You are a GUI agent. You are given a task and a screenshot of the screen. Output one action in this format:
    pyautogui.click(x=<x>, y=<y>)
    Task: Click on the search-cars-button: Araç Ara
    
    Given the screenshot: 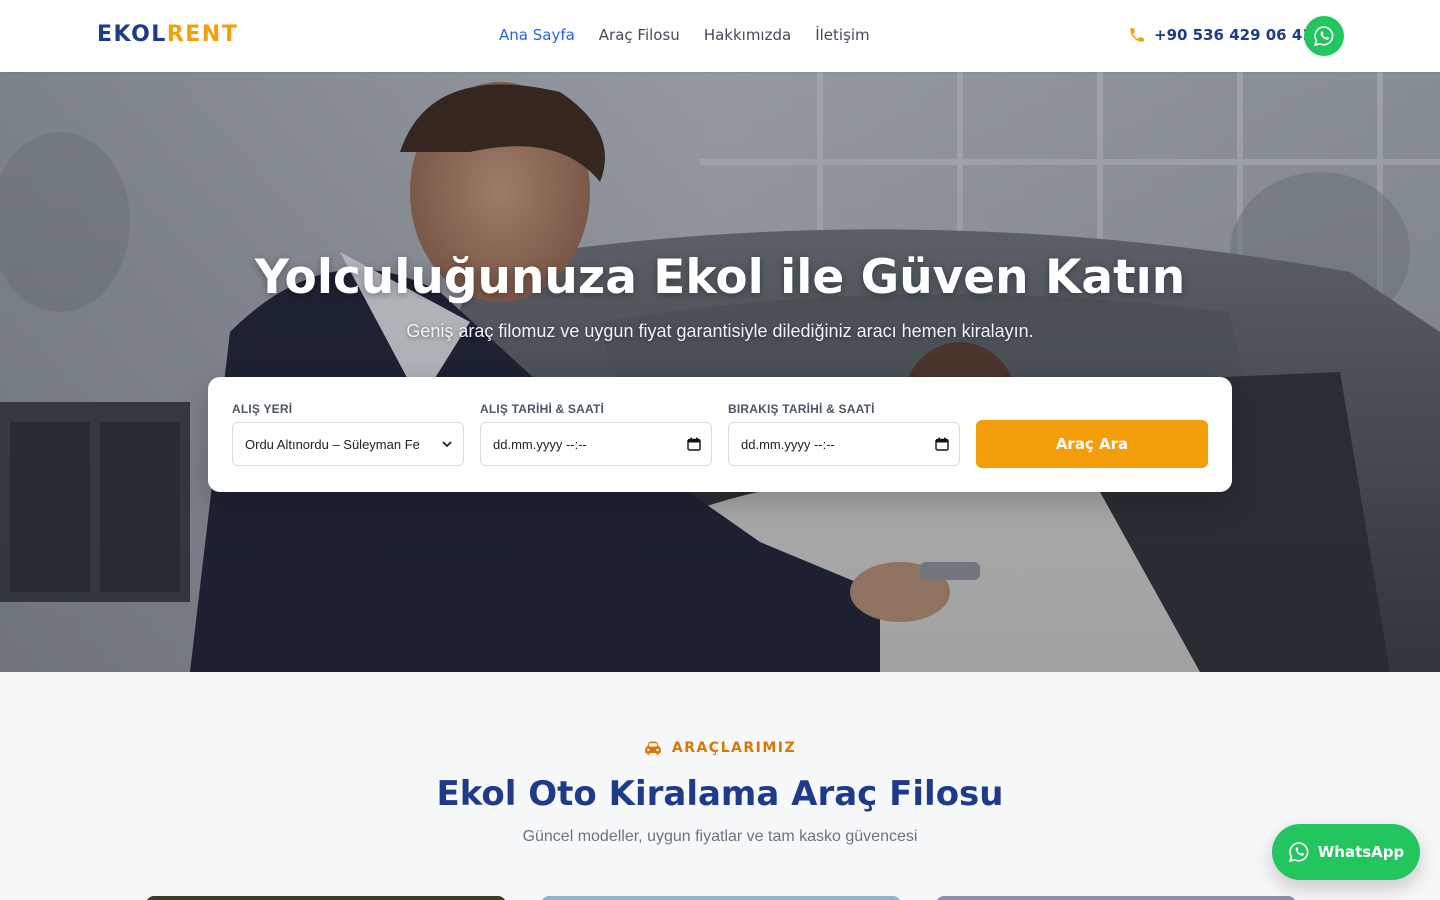 What is the action you would take?
    pyautogui.click(x=1092, y=444)
    